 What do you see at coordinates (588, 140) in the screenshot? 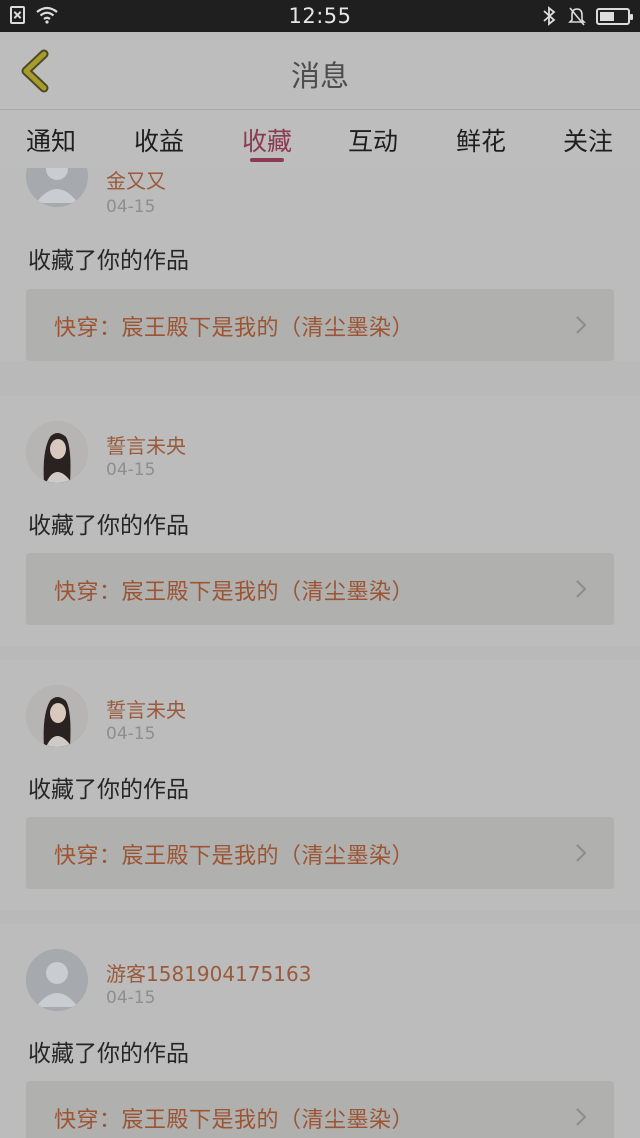
I see `tab-follow: 关注` at bounding box center [588, 140].